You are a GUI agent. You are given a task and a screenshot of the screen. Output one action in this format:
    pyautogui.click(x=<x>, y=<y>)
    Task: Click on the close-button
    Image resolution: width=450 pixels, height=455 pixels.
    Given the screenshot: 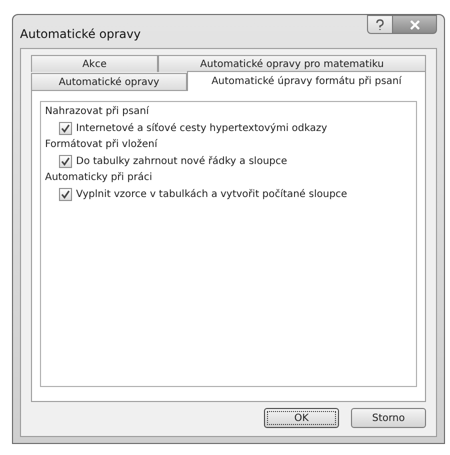 What is the action you would take?
    pyautogui.click(x=415, y=24)
    